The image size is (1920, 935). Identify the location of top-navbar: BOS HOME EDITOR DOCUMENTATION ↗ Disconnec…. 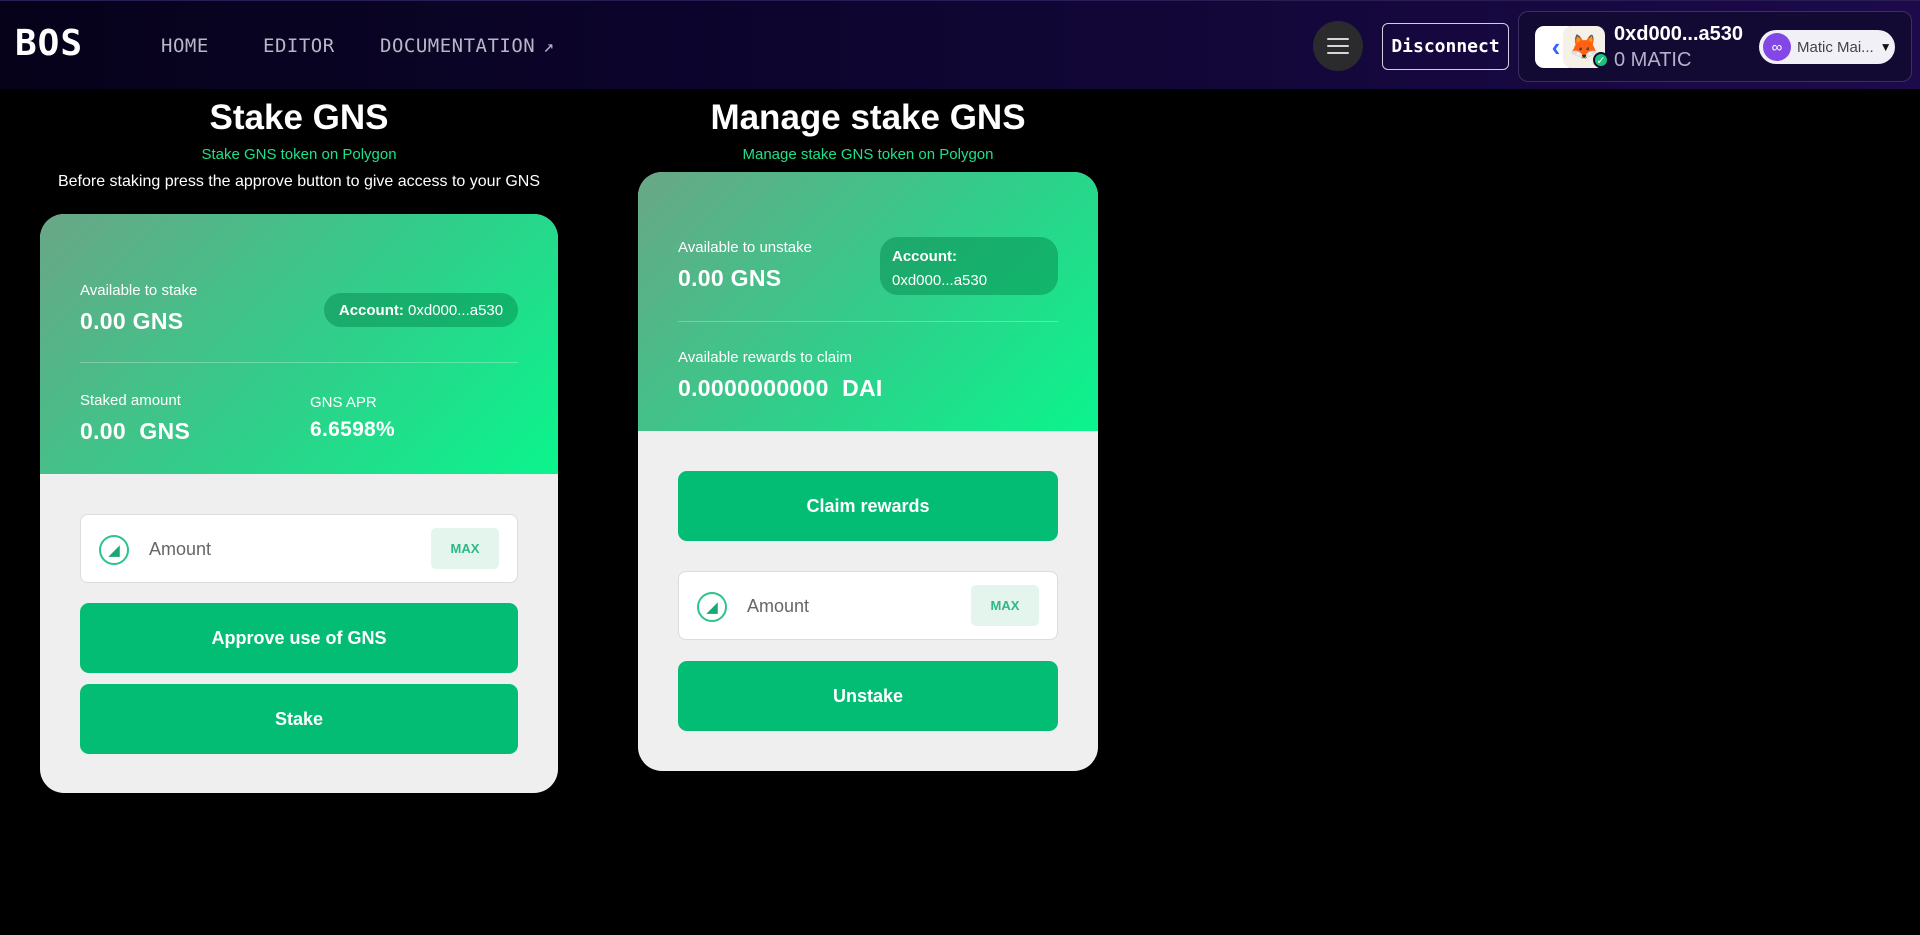
(960, 44).